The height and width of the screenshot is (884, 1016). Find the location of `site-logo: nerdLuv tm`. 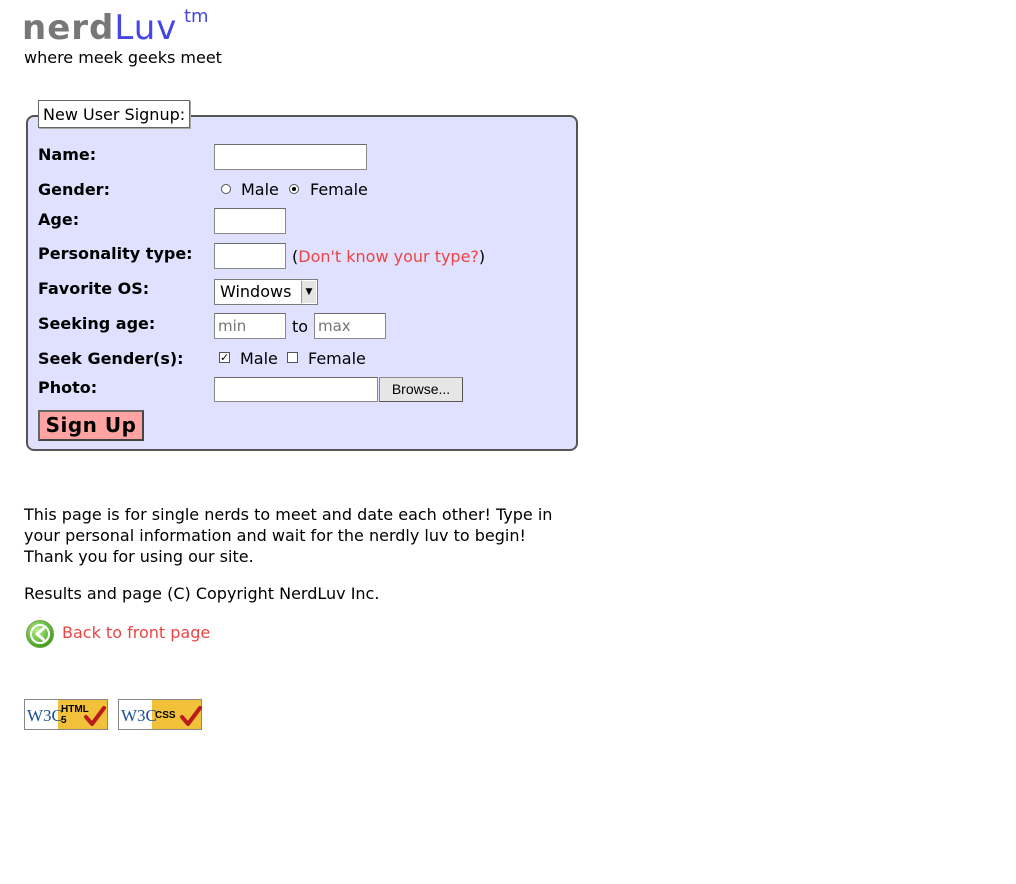

site-logo: nerdLuv tm is located at coordinates (115, 28).